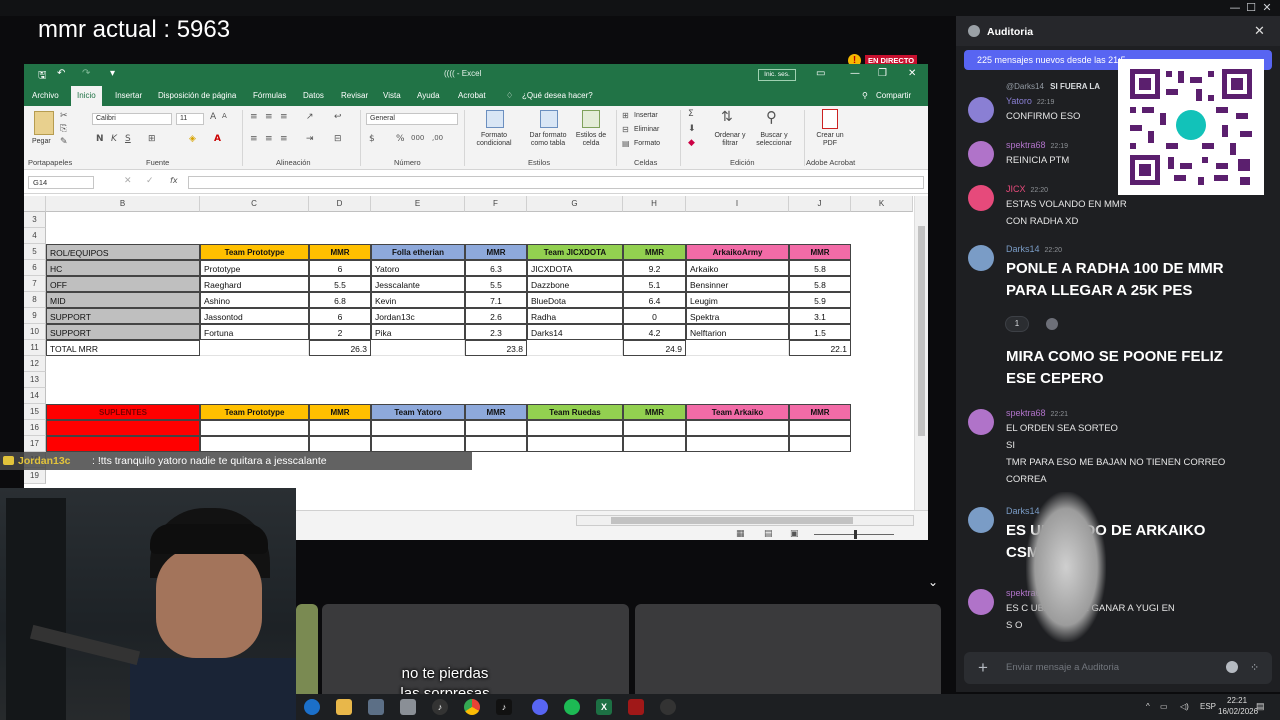  What do you see at coordinates (123, 284) in the screenshot?
I see `table-cell: OFF` at bounding box center [123, 284].